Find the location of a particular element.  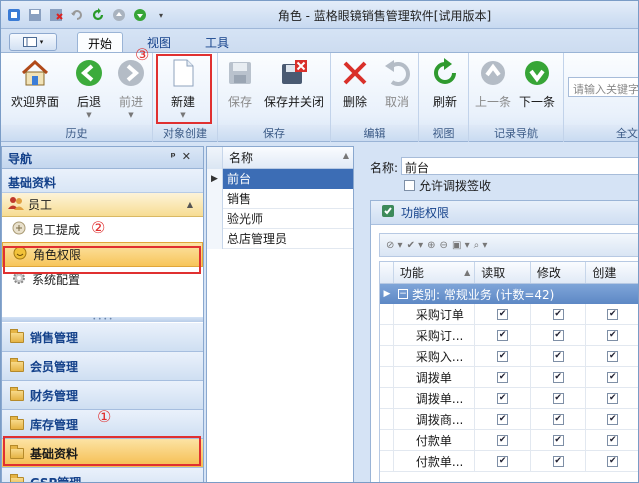

permission-row: 采购入... ✔ ✔ ✔ is located at coordinates (509, 356).